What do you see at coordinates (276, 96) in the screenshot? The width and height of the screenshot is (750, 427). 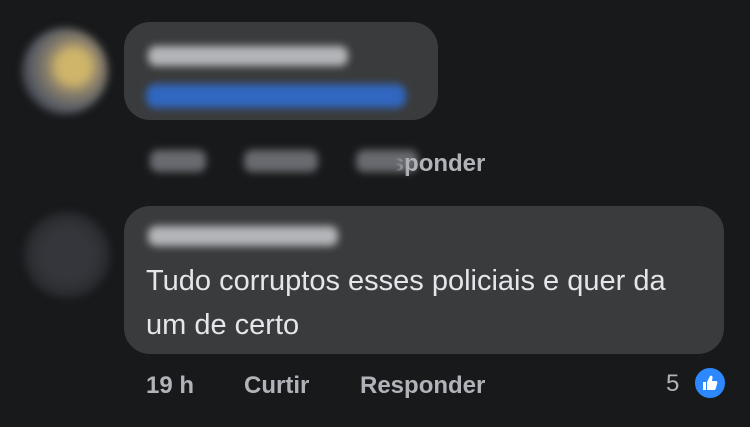 I see `tagged-user-link` at bounding box center [276, 96].